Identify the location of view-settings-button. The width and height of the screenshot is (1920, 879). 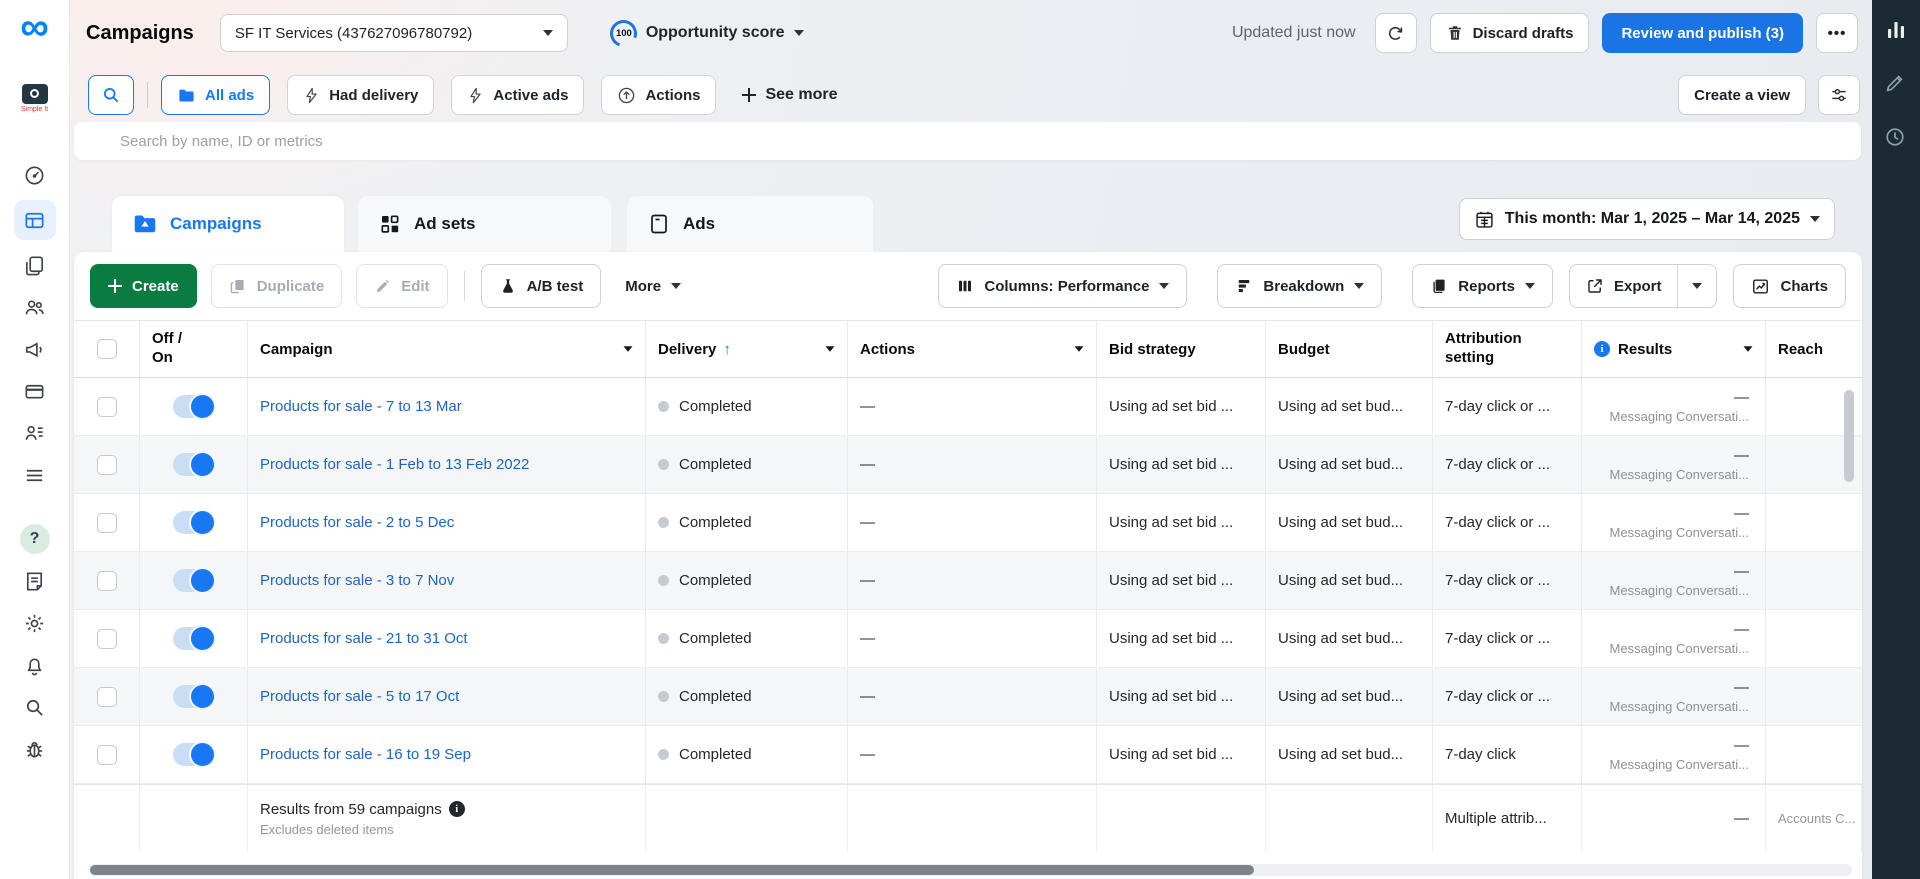
(1839, 95).